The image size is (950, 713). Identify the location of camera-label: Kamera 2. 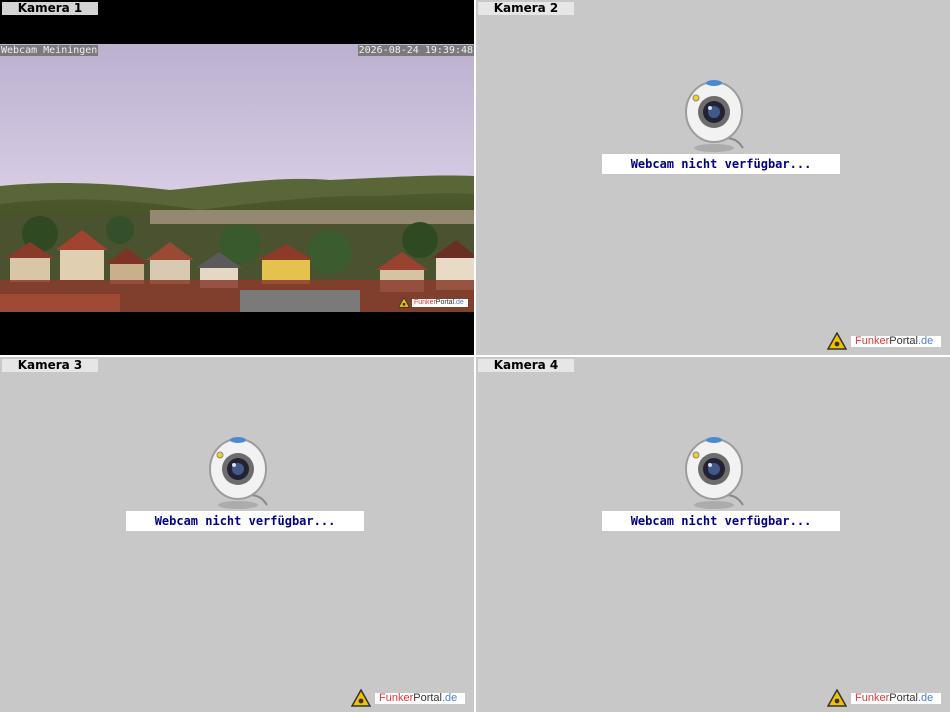
(526, 8).